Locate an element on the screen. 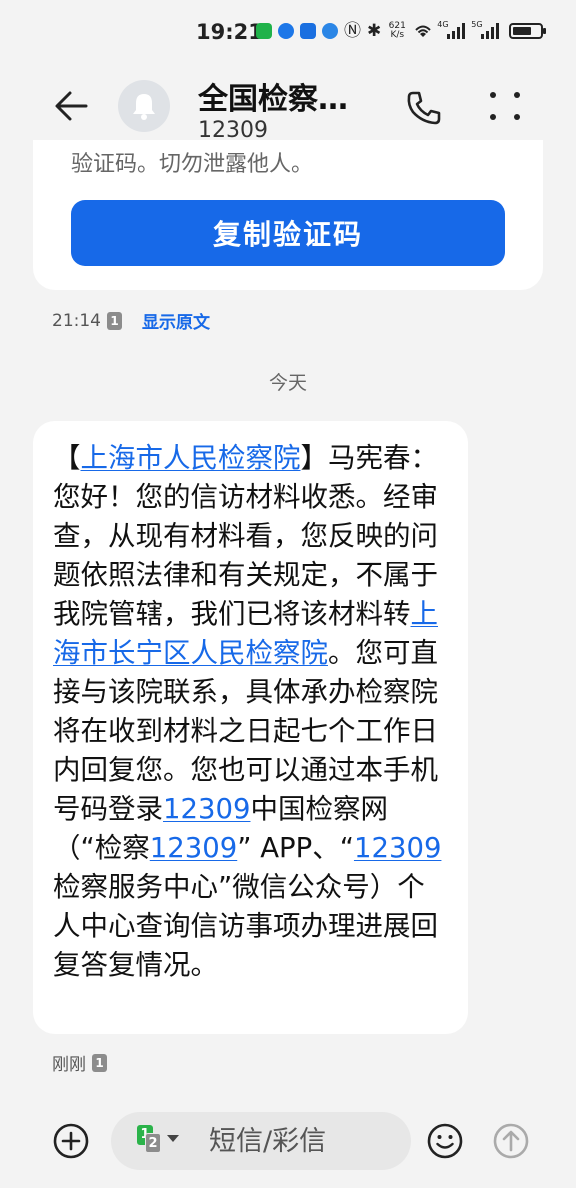 The width and height of the screenshot is (576, 1188). more-options-button is located at coordinates (505, 106).